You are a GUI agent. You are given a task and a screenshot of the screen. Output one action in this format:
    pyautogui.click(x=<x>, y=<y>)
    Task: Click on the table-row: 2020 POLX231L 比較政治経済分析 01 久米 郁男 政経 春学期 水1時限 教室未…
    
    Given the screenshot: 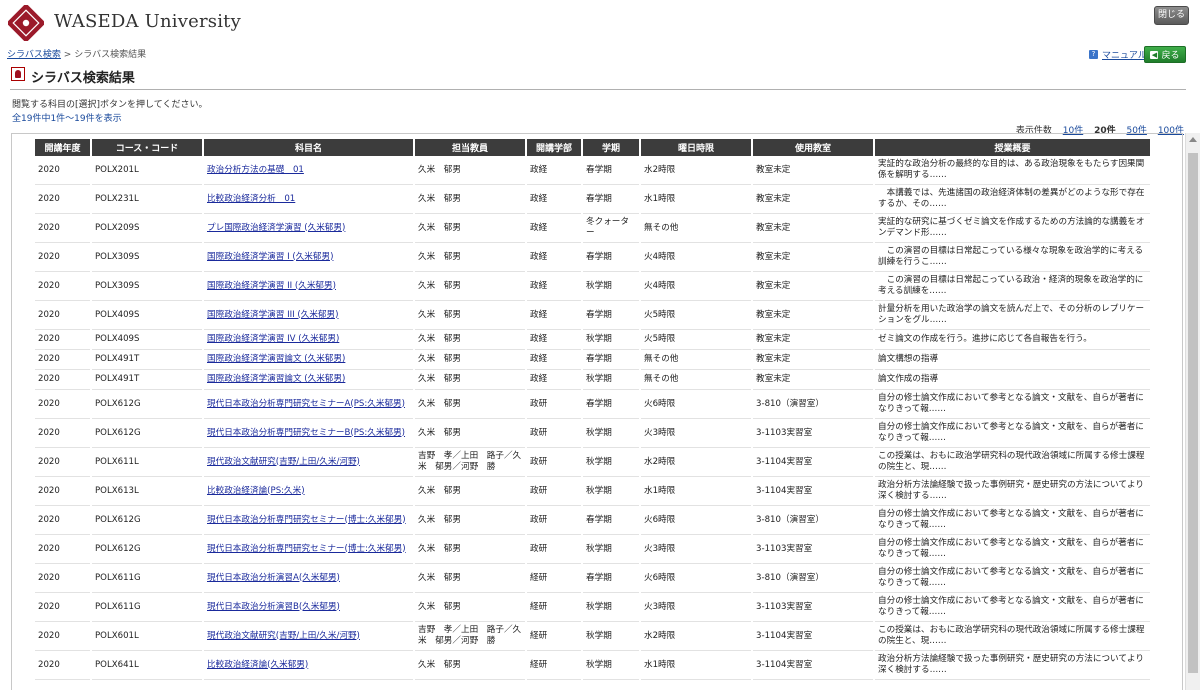 What is the action you would take?
    pyautogui.click(x=592, y=199)
    